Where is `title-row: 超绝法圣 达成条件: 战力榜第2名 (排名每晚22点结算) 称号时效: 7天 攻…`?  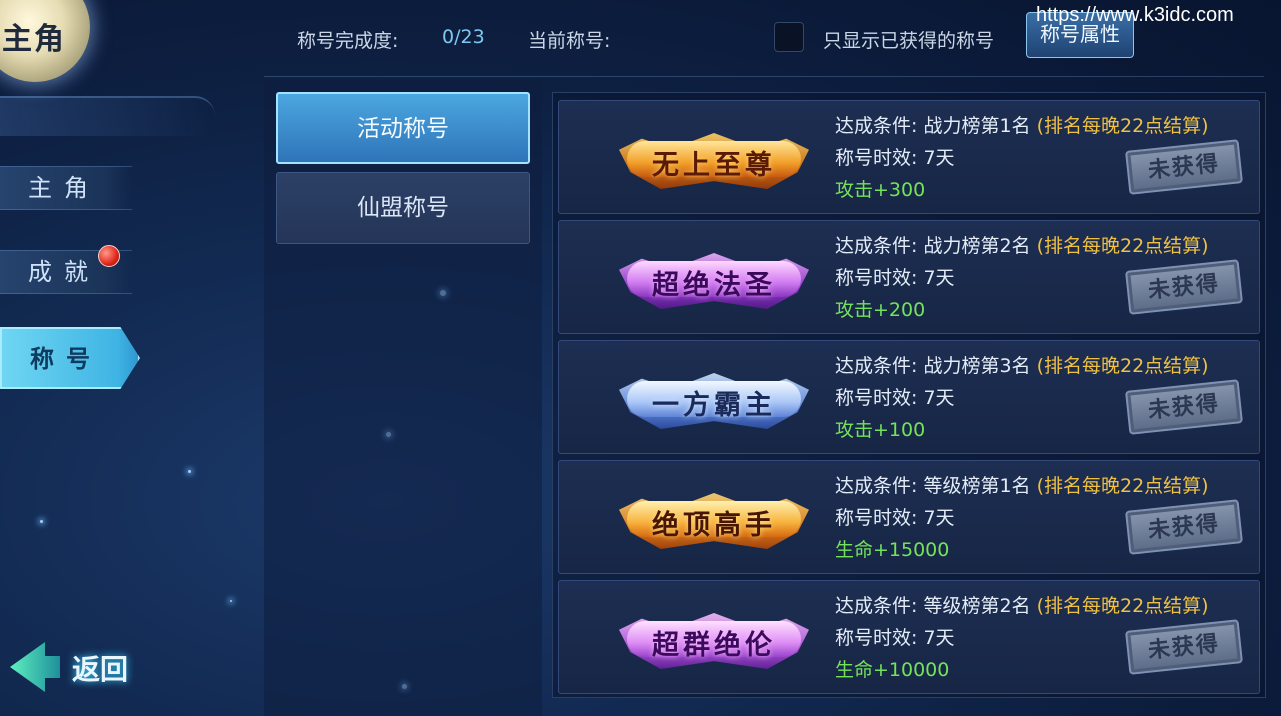 title-row: 超绝法圣 达成条件: 战力榜第2名 (排名每晚22点结算) 称号时效: 7天 攻… is located at coordinates (909, 277).